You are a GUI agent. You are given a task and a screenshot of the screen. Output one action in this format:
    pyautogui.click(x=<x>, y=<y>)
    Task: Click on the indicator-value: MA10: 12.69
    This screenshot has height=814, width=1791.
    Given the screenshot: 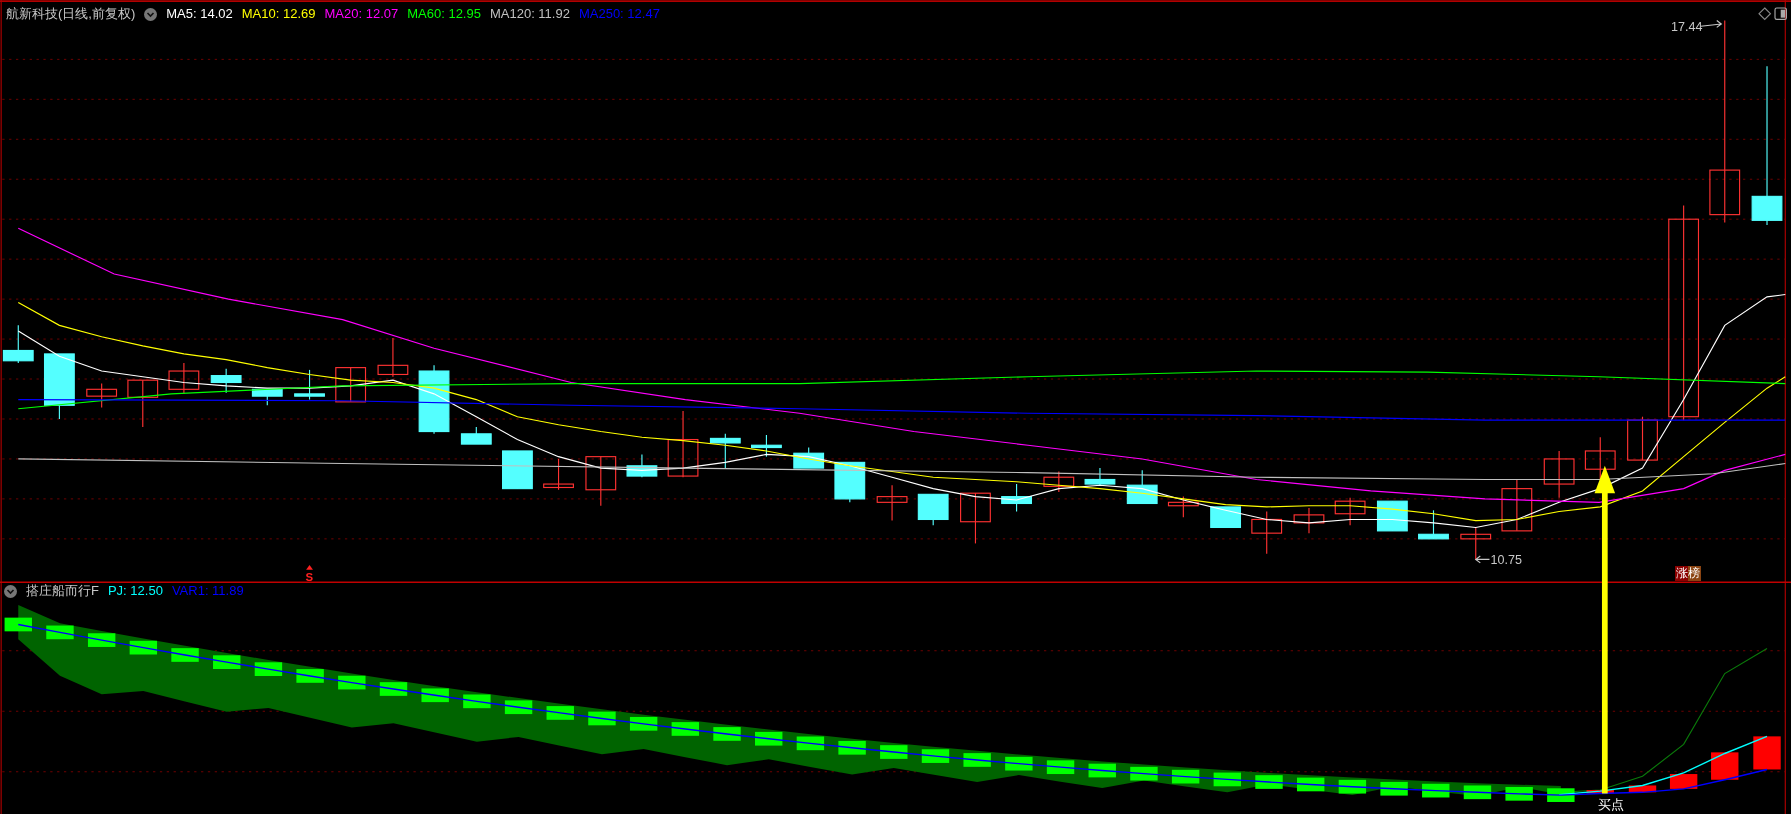 What is the action you would take?
    pyautogui.click(x=278, y=14)
    